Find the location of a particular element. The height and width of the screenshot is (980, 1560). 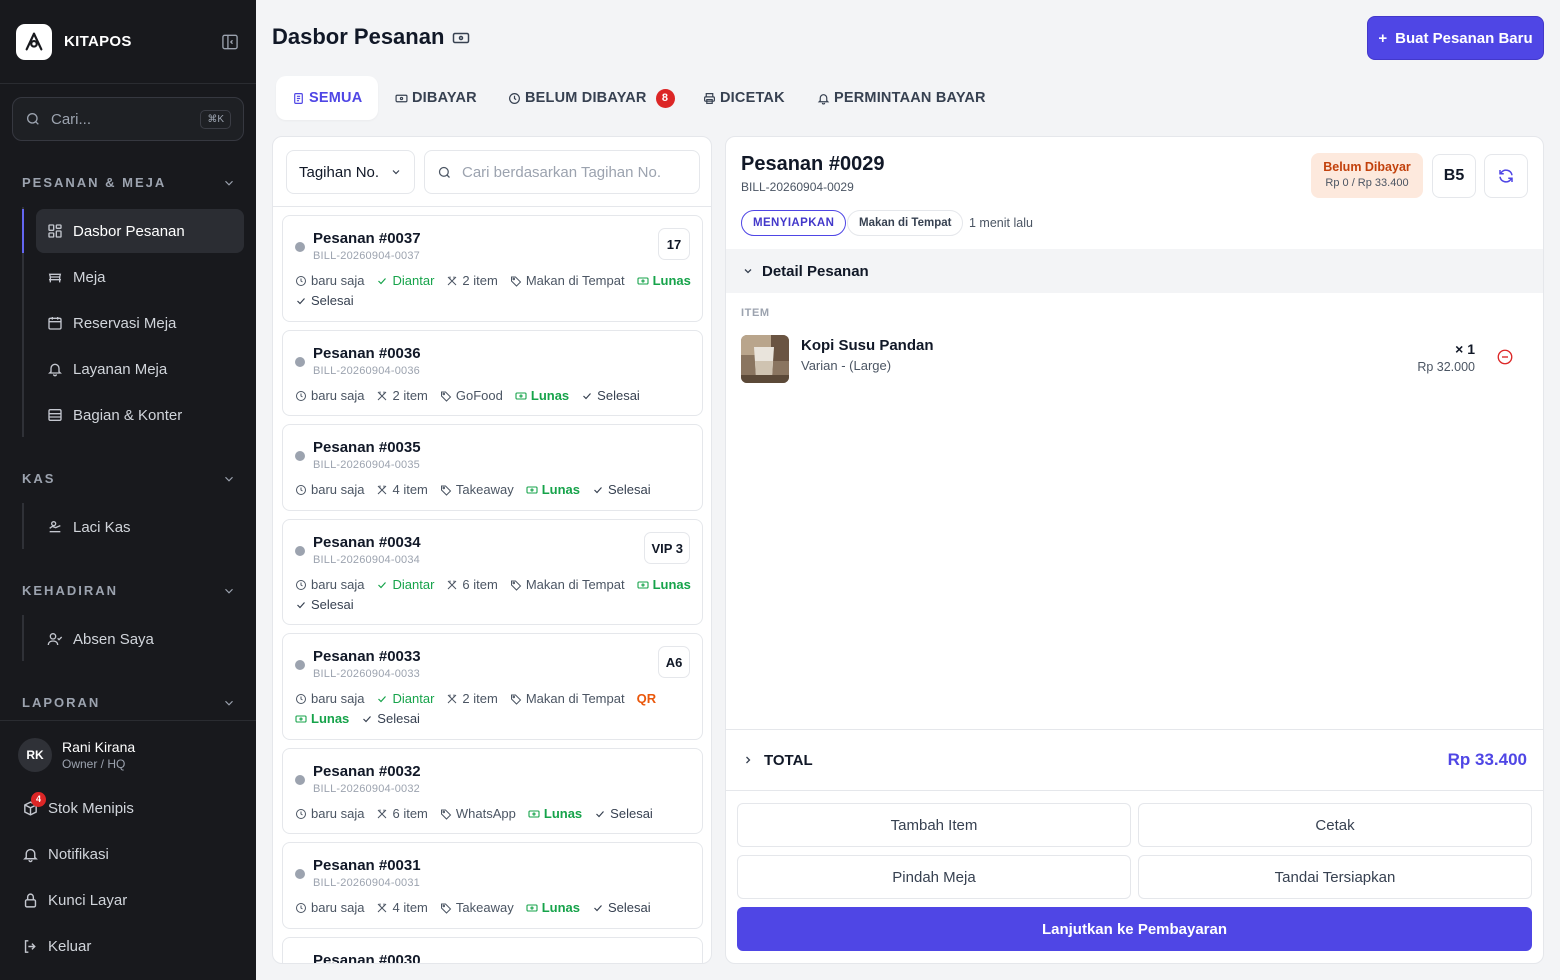

sidebar-item-notifikasi: Notifikasi is located at coordinates (65, 854).